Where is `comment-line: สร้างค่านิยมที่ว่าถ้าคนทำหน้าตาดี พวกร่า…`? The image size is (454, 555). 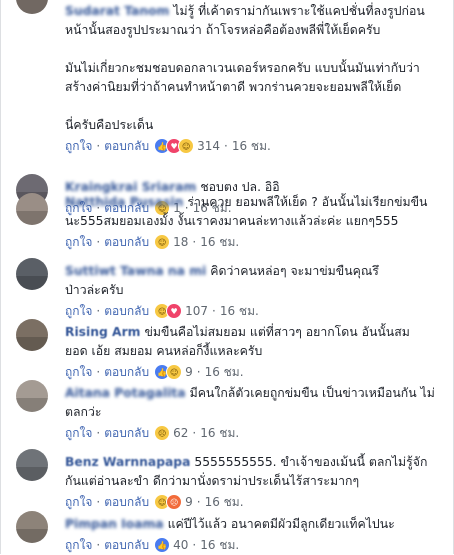
comment-line: สร้างค่านิยมที่ว่าถ้าคนทำหน้าตาดี พวกร่า… is located at coordinates (233, 87).